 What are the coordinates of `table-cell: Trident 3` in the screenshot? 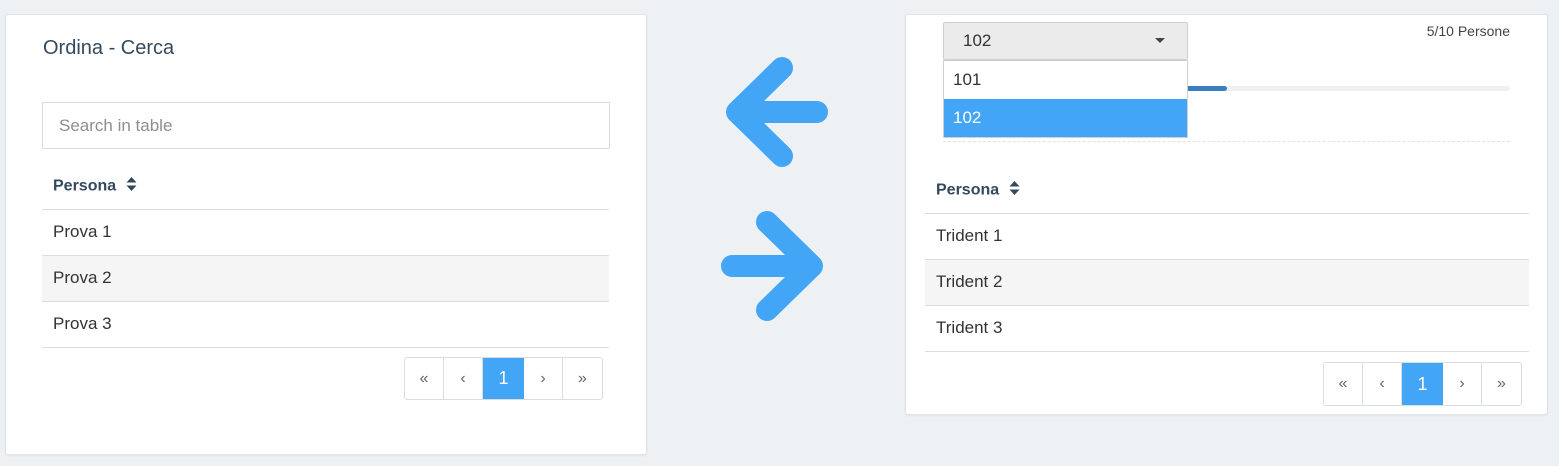 It's located at (1227, 328).